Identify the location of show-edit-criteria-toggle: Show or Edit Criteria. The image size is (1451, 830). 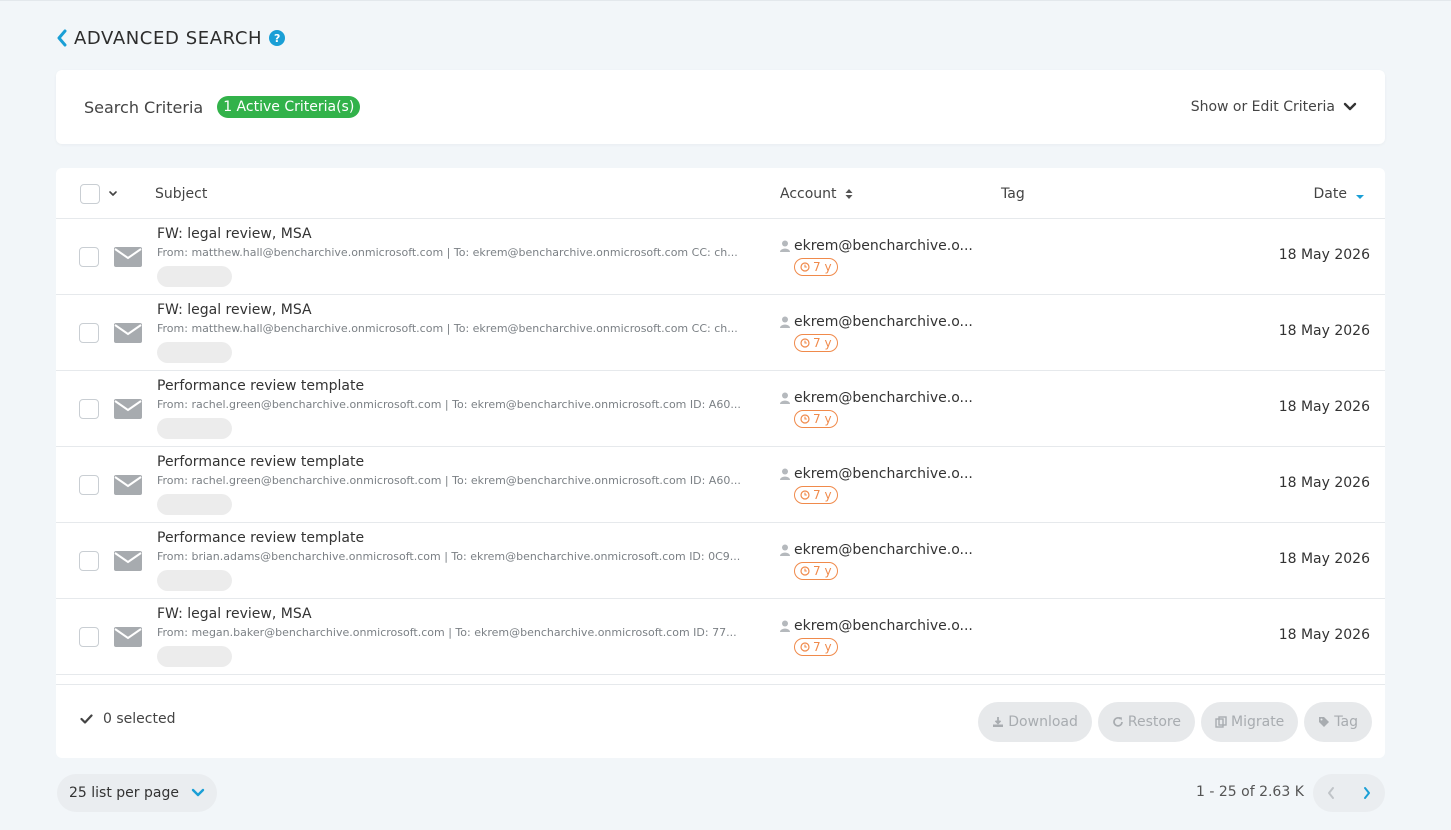
(1274, 107).